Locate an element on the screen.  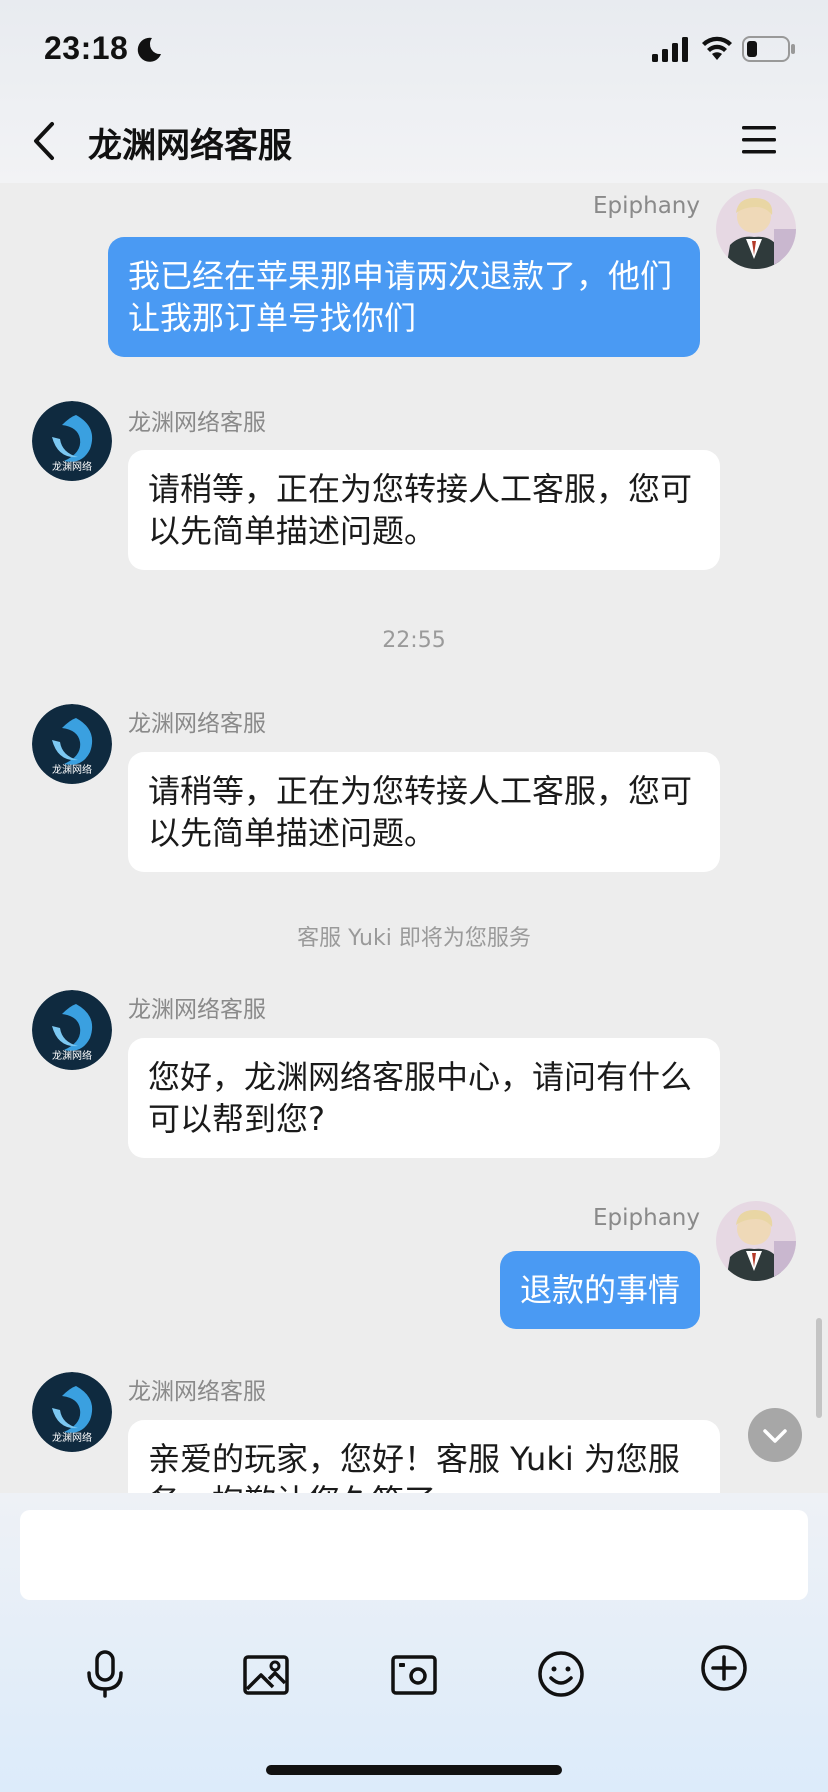
message-bubble: 您好，龙渊网络客服中心，请问有什么可以帮到您? is located at coordinates (424, 1098).